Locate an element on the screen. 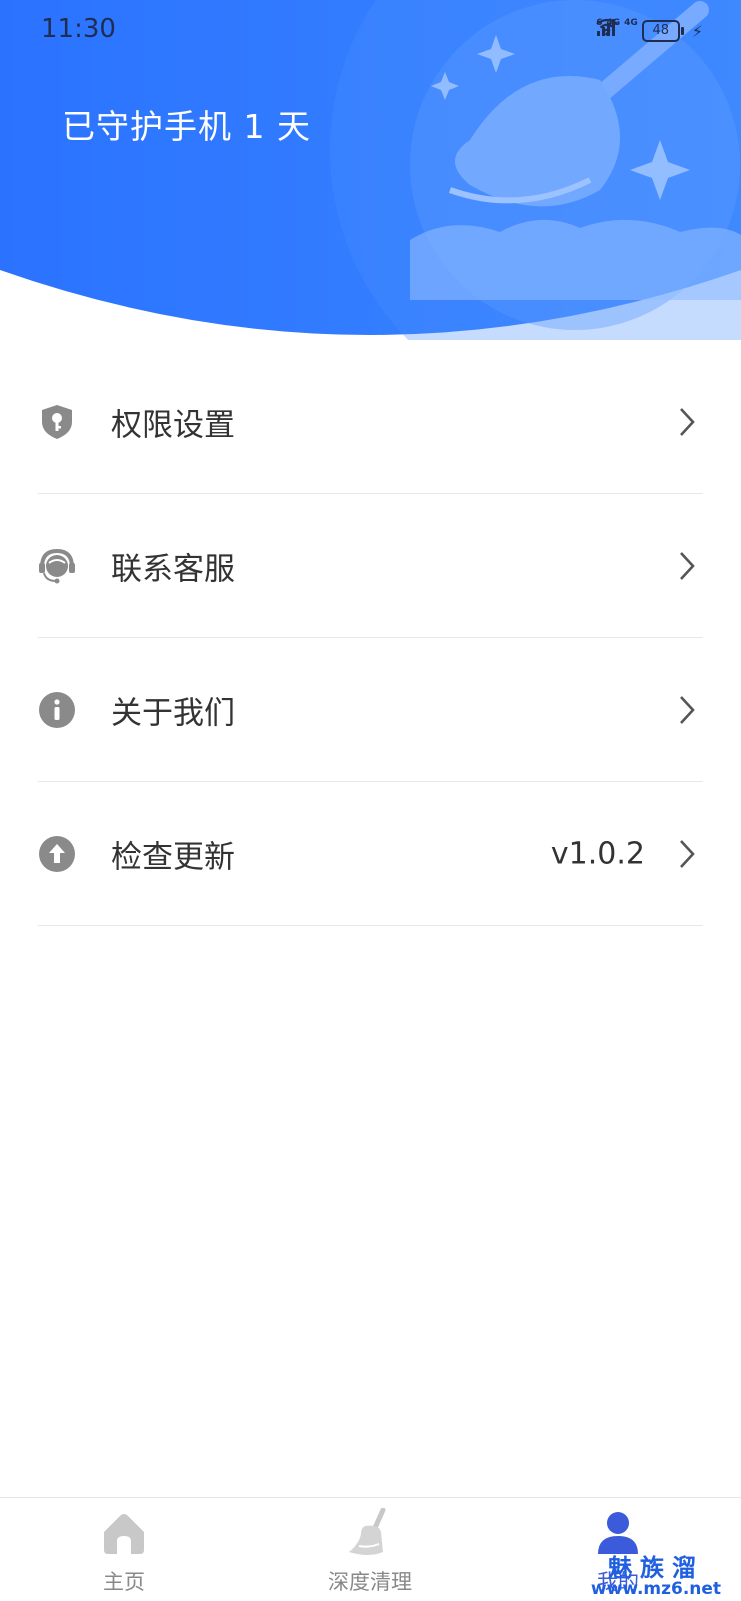 This screenshot has height=1601, width=741. signal-icon is located at coordinates (606, 27).